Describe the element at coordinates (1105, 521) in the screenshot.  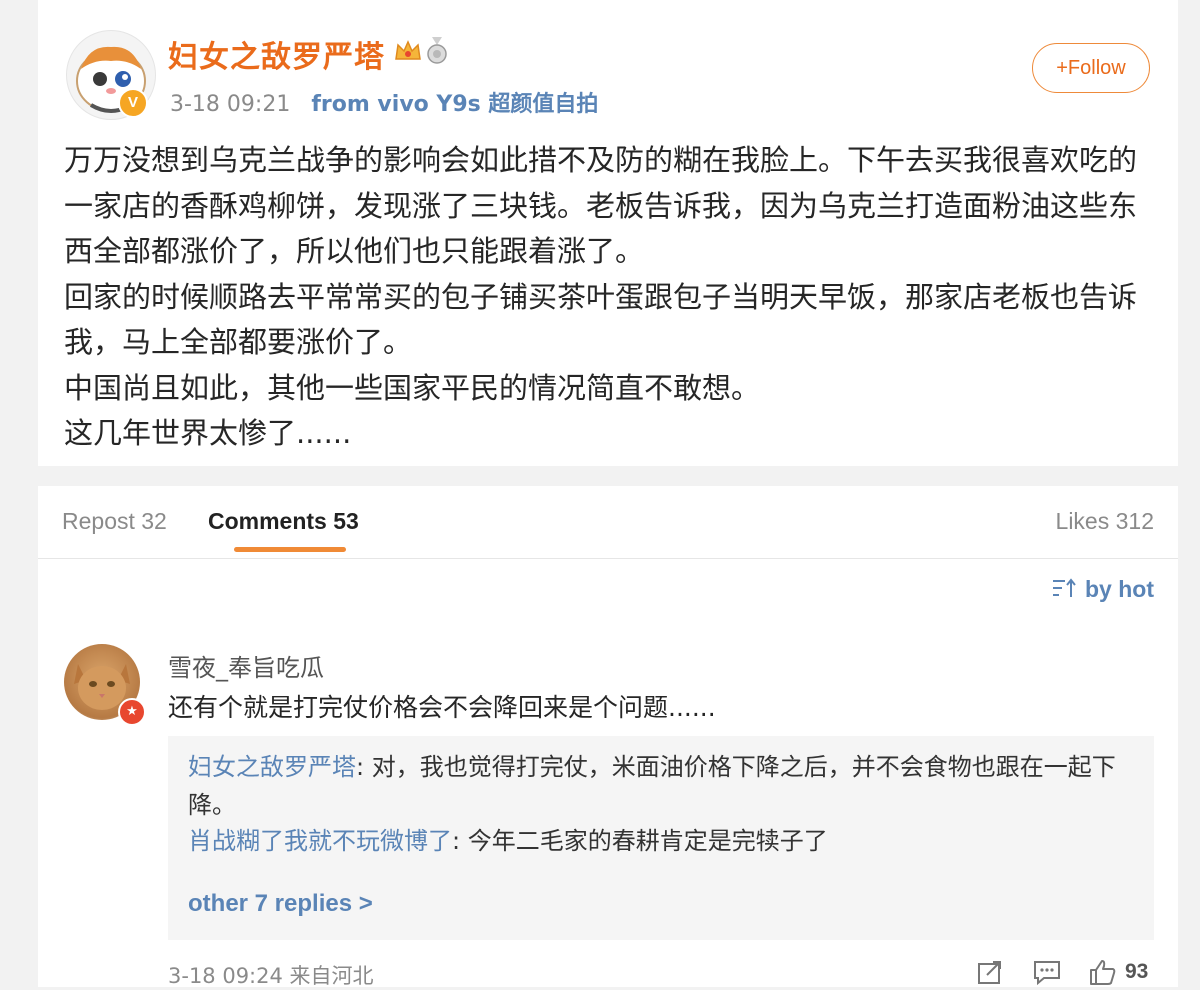
I see `tab-likes: Likes 312` at that location.